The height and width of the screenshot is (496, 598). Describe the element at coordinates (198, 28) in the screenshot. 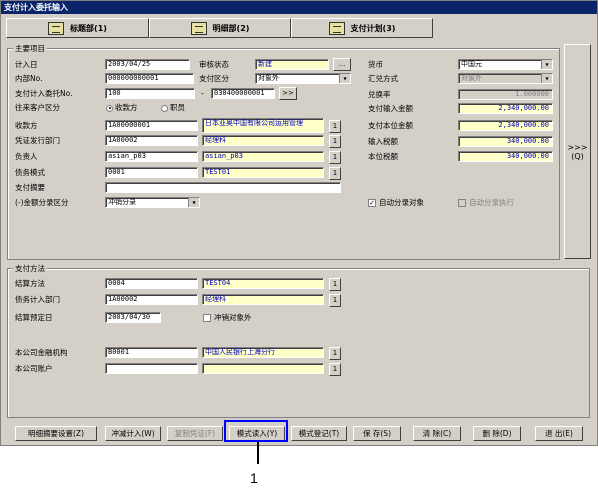

I see `ledger-icon` at that location.